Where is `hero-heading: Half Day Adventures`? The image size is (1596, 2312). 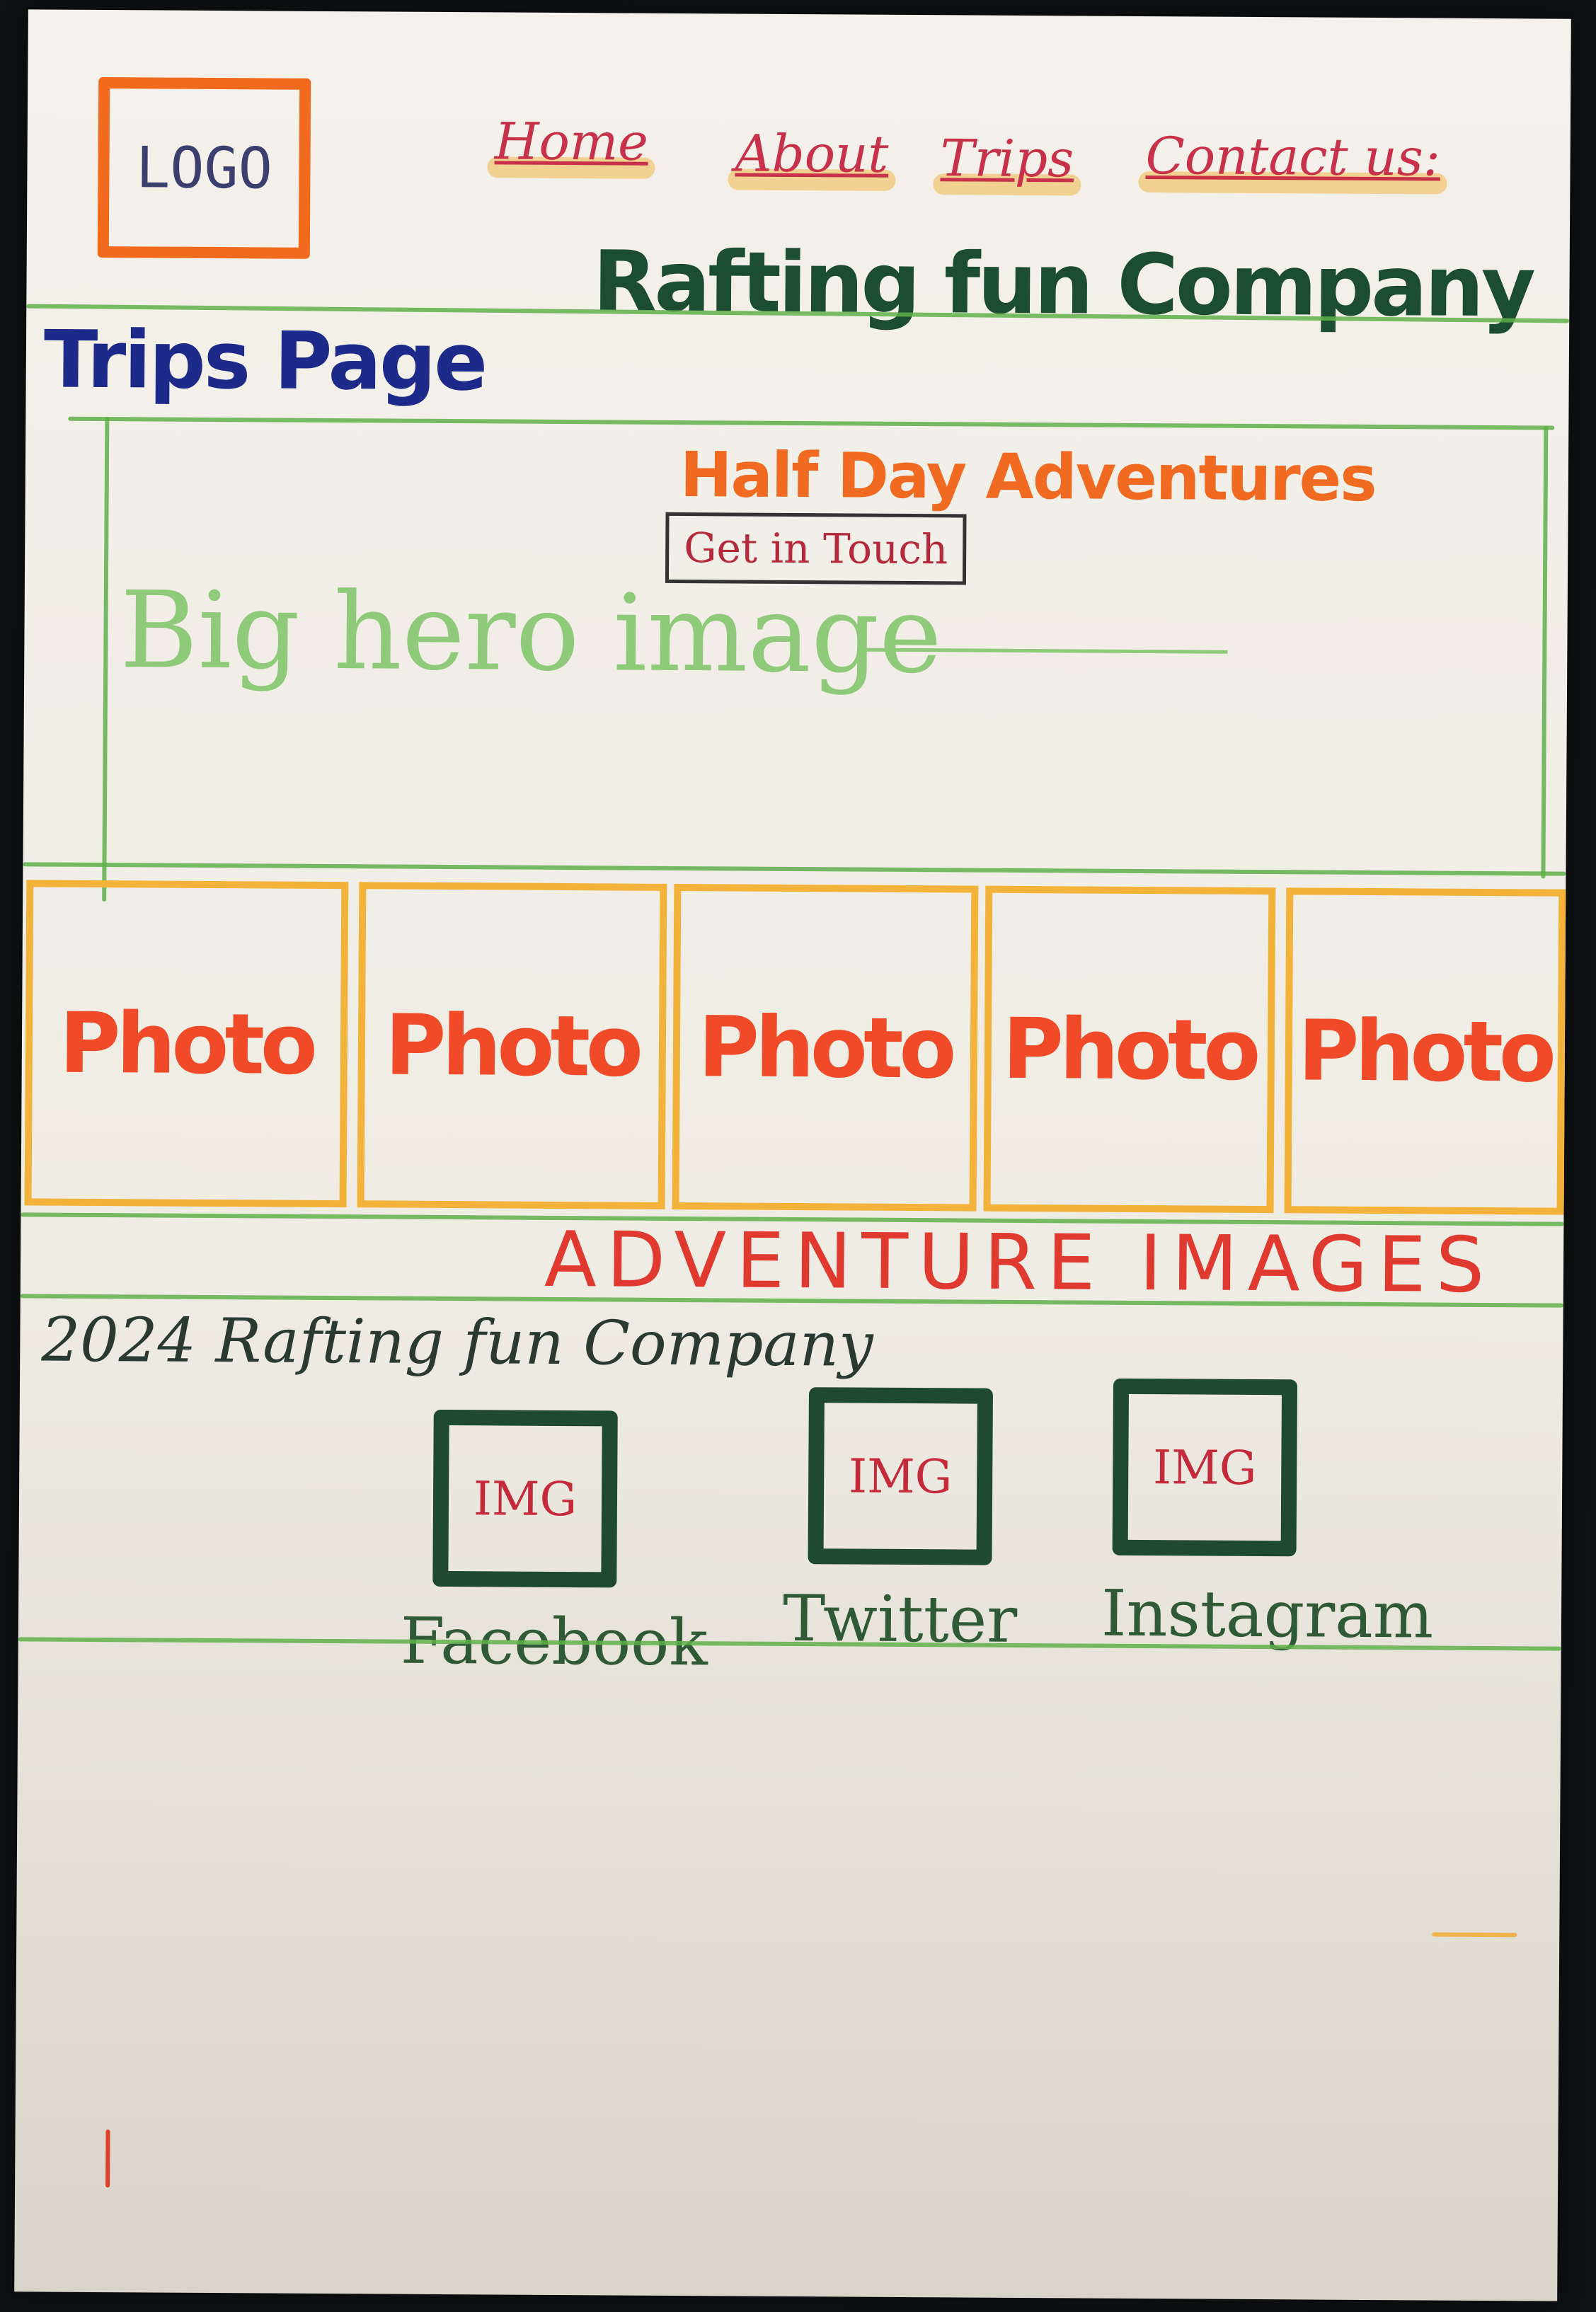 hero-heading: Half Day Adventures is located at coordinates (1027, 477).